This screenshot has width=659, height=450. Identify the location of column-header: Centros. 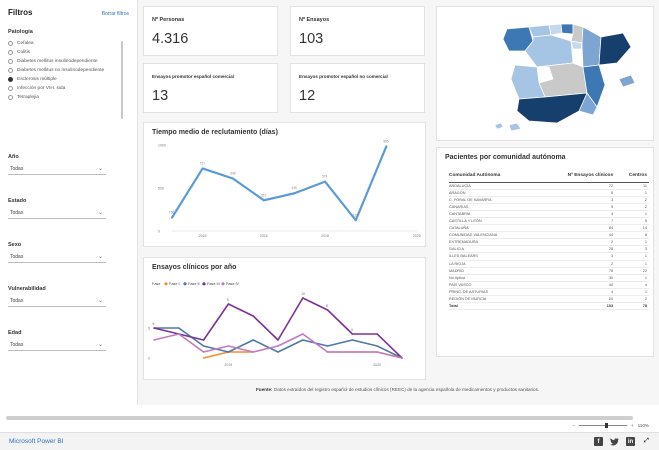
(632, 176).